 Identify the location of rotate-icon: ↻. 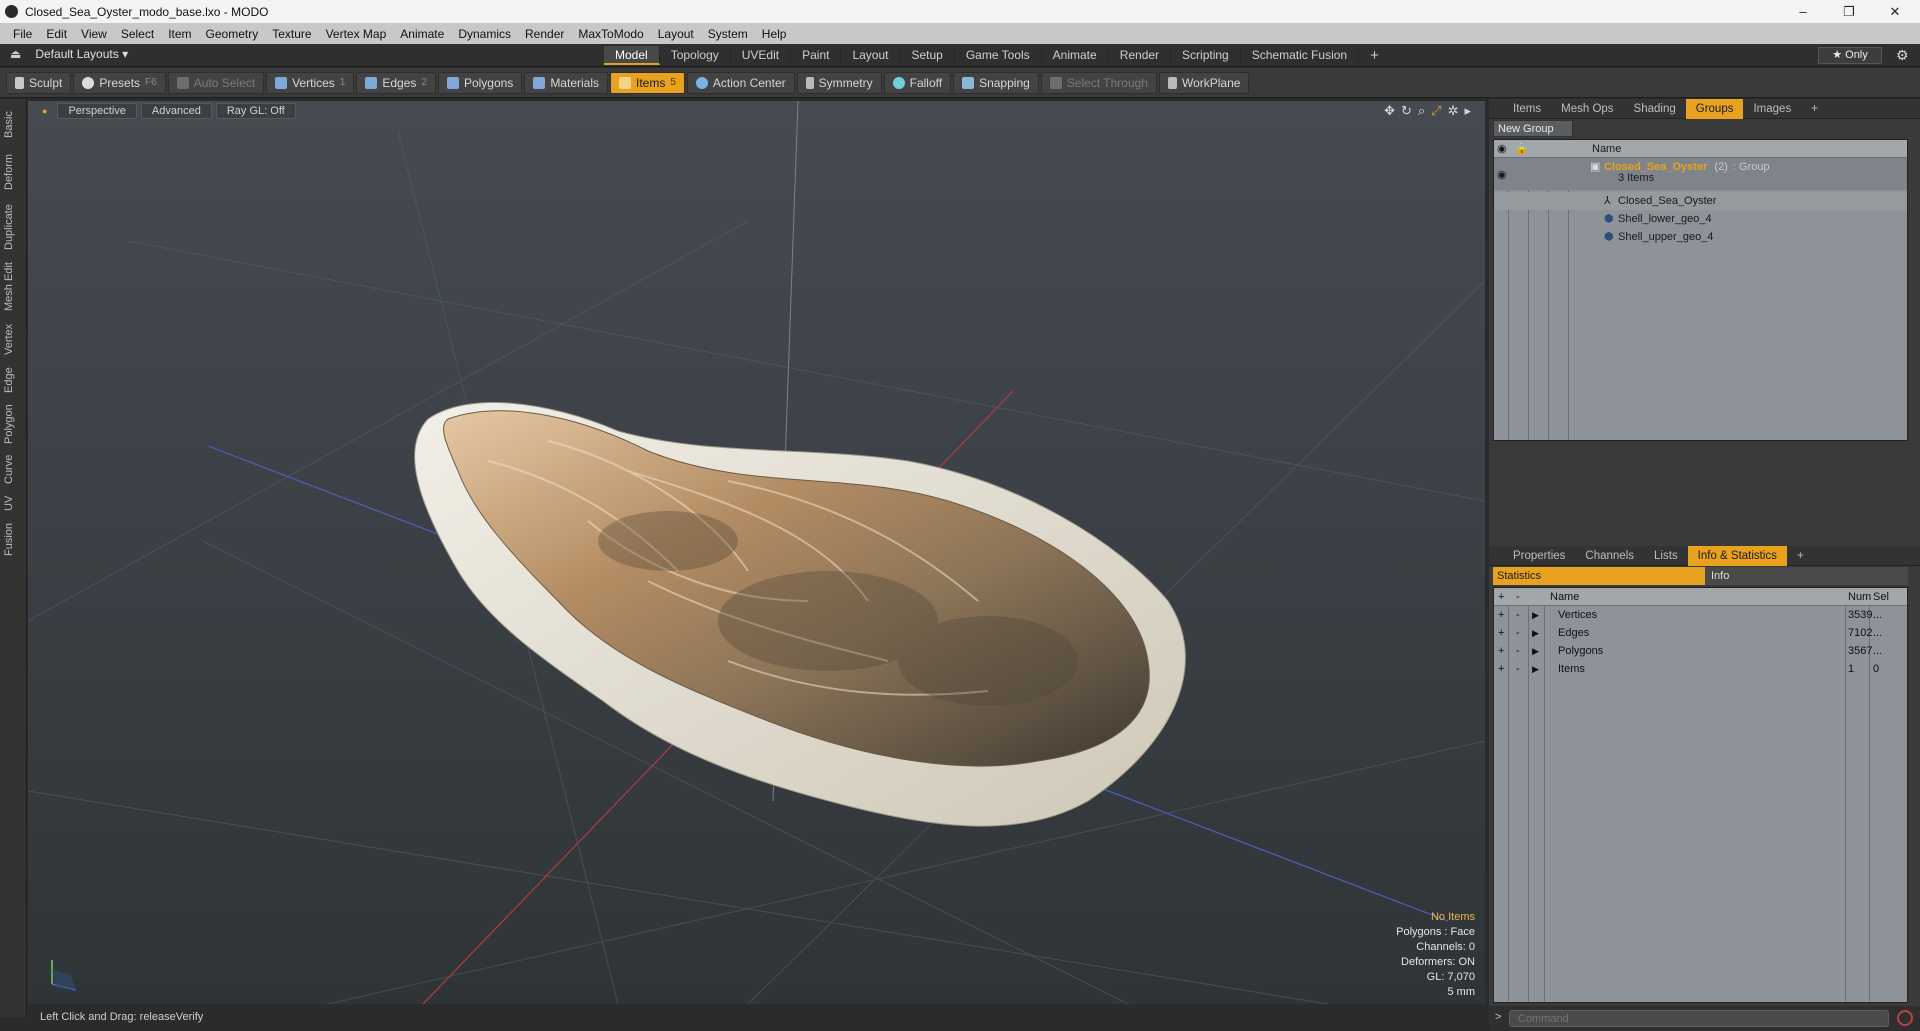
(1406, 111).